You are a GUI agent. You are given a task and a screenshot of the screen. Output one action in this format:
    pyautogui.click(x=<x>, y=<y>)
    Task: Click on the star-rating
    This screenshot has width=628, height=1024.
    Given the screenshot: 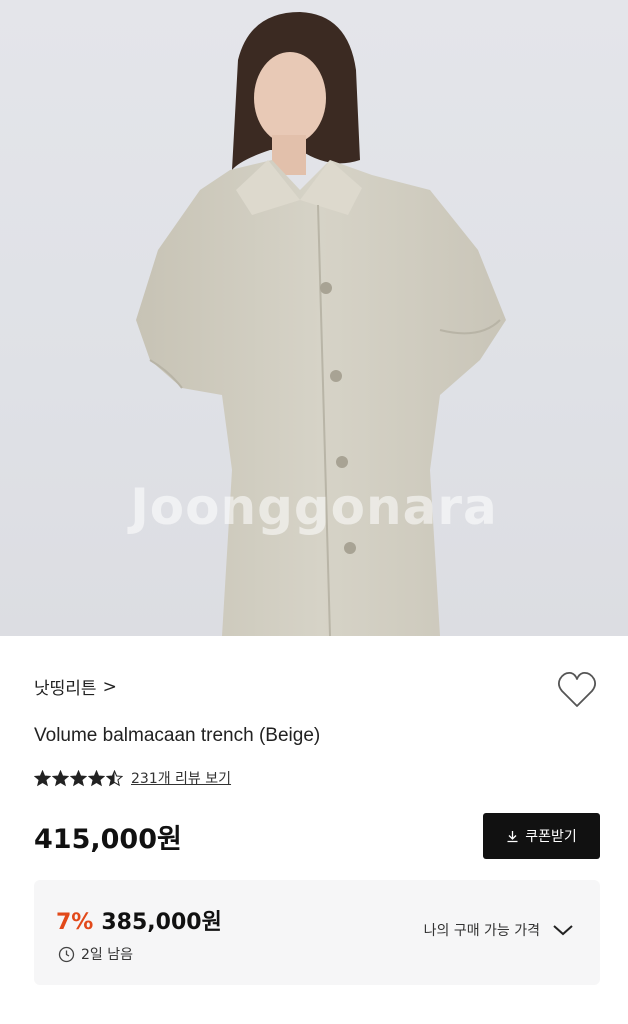 What is the action you would take?
    pyautogui.click(x=78, y=778)
    